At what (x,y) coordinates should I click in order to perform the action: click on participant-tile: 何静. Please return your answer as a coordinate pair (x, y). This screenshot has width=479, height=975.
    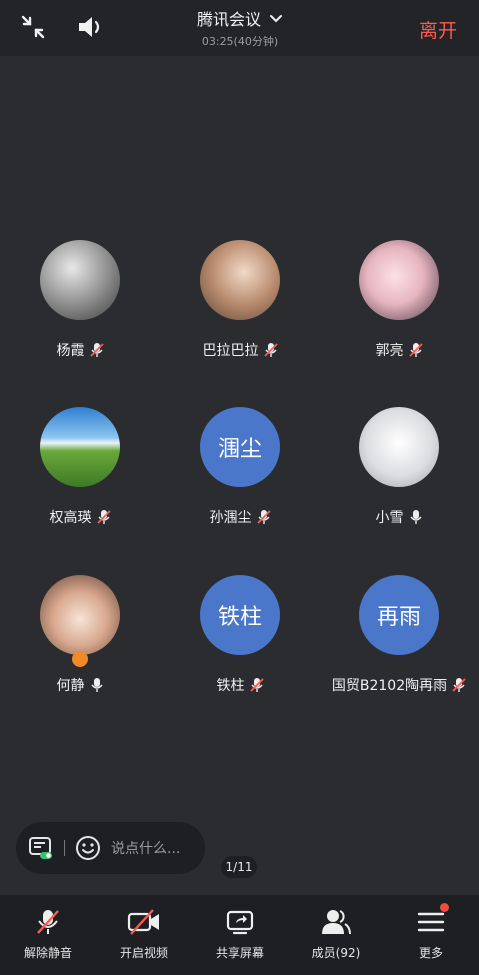
    Looking at the image, I should click on (80, 635).